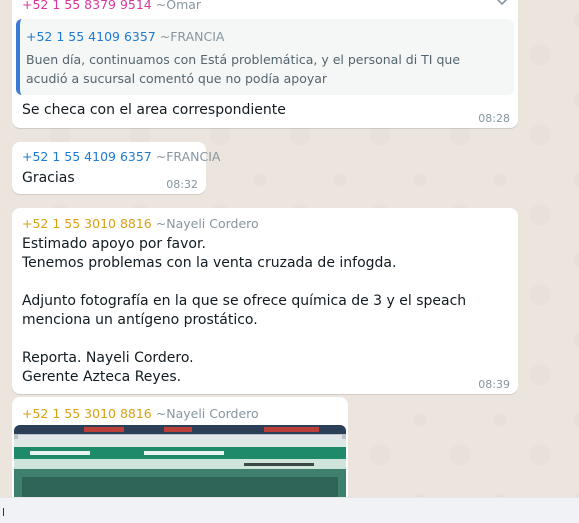  What do you see at coordinates (494, 384) in the screenshot?
I see `message-time: 08:39` at bounding box center [494, 384].